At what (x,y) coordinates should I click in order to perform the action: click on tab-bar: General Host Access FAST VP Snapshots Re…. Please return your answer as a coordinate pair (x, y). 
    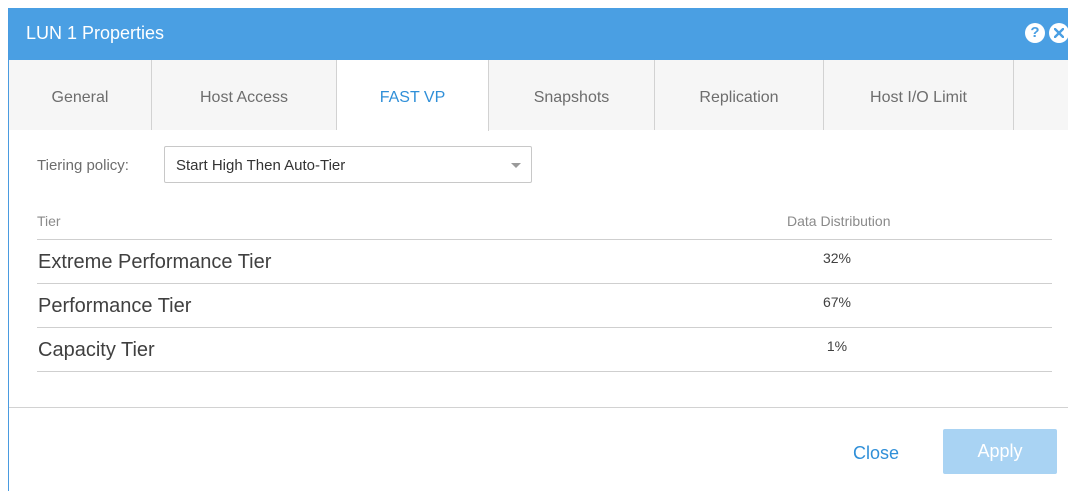
    Looking at the image, I should click on (538, 95).